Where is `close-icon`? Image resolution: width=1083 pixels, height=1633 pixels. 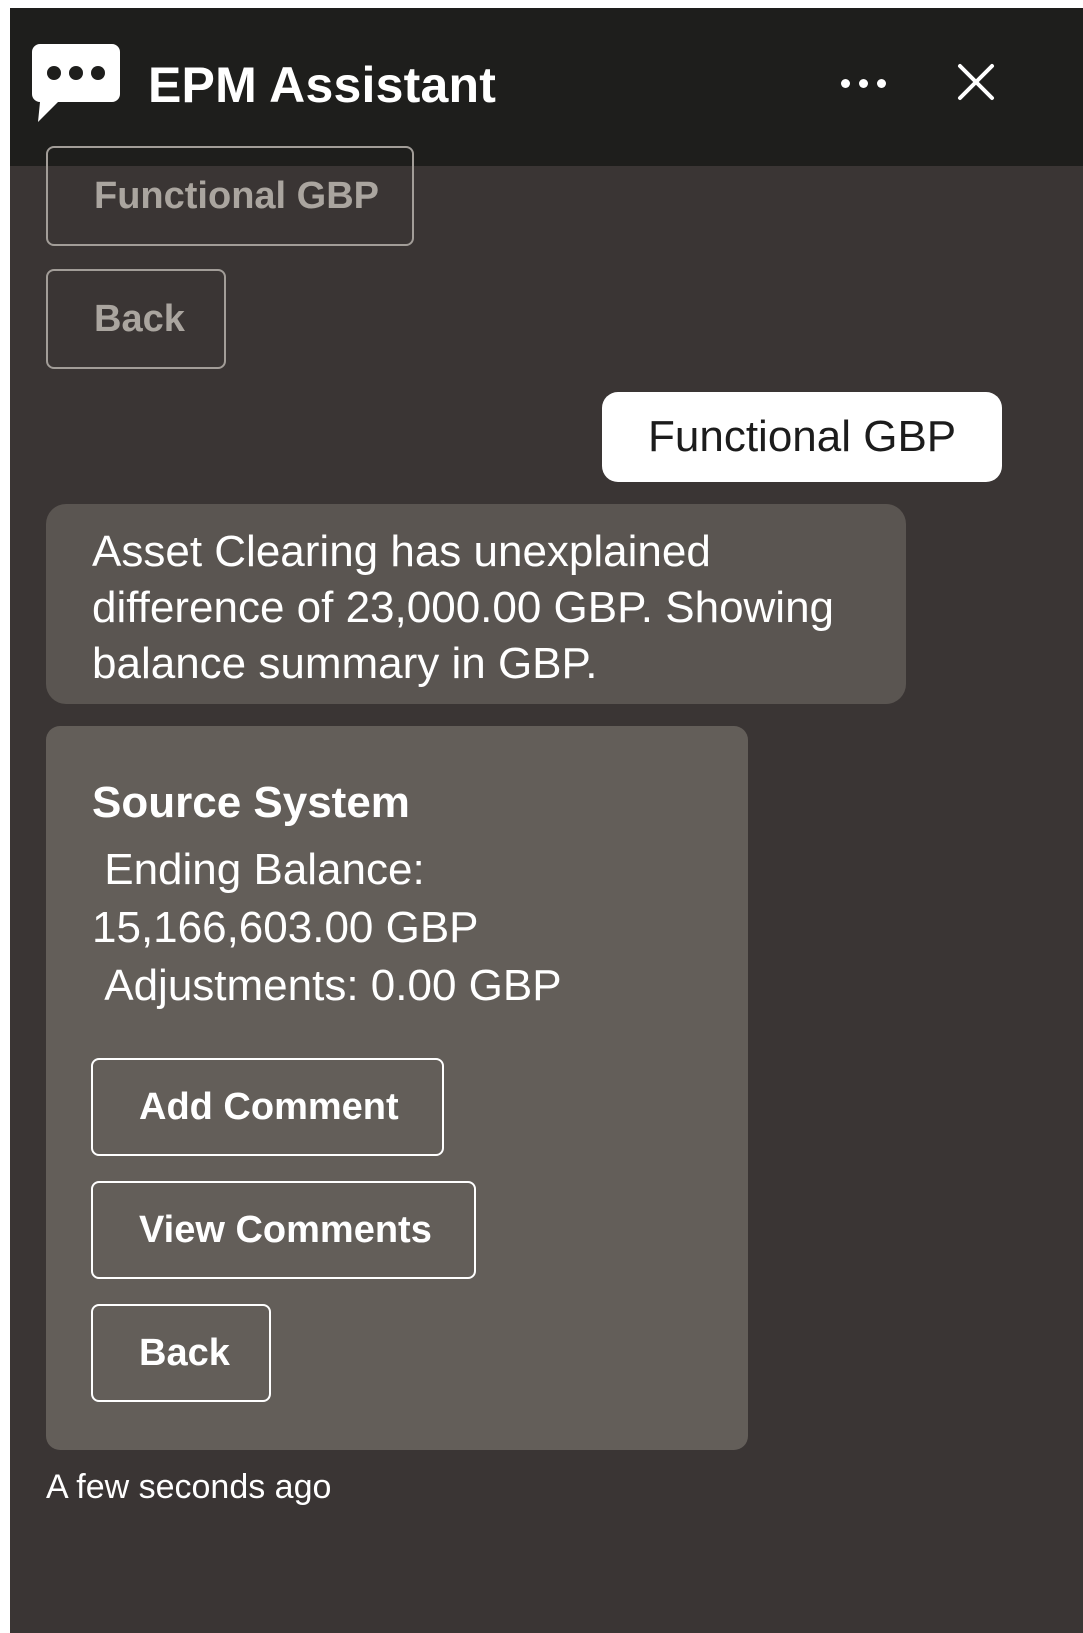
close-icon is located at coordinates (976, 82).